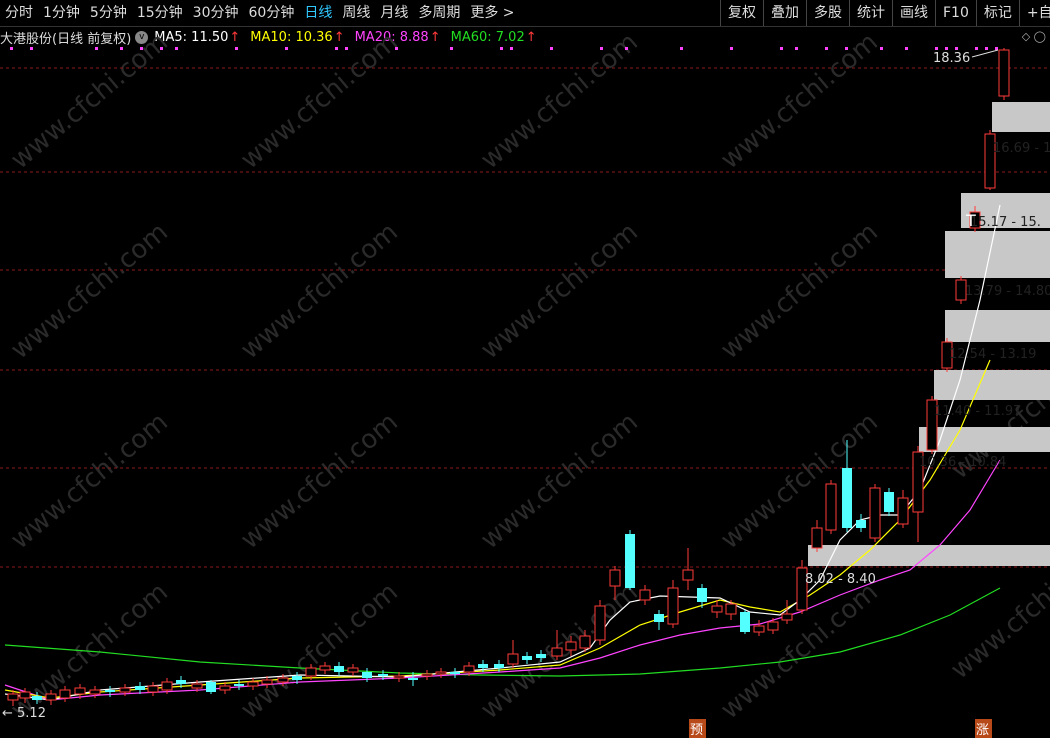 Image resolution: width=1050 pixels, height=738 pixels. Describe the element at coordinates (977, 411) in the screenshot. I see `range-label-4: 11.40 - 11.97` at that location.